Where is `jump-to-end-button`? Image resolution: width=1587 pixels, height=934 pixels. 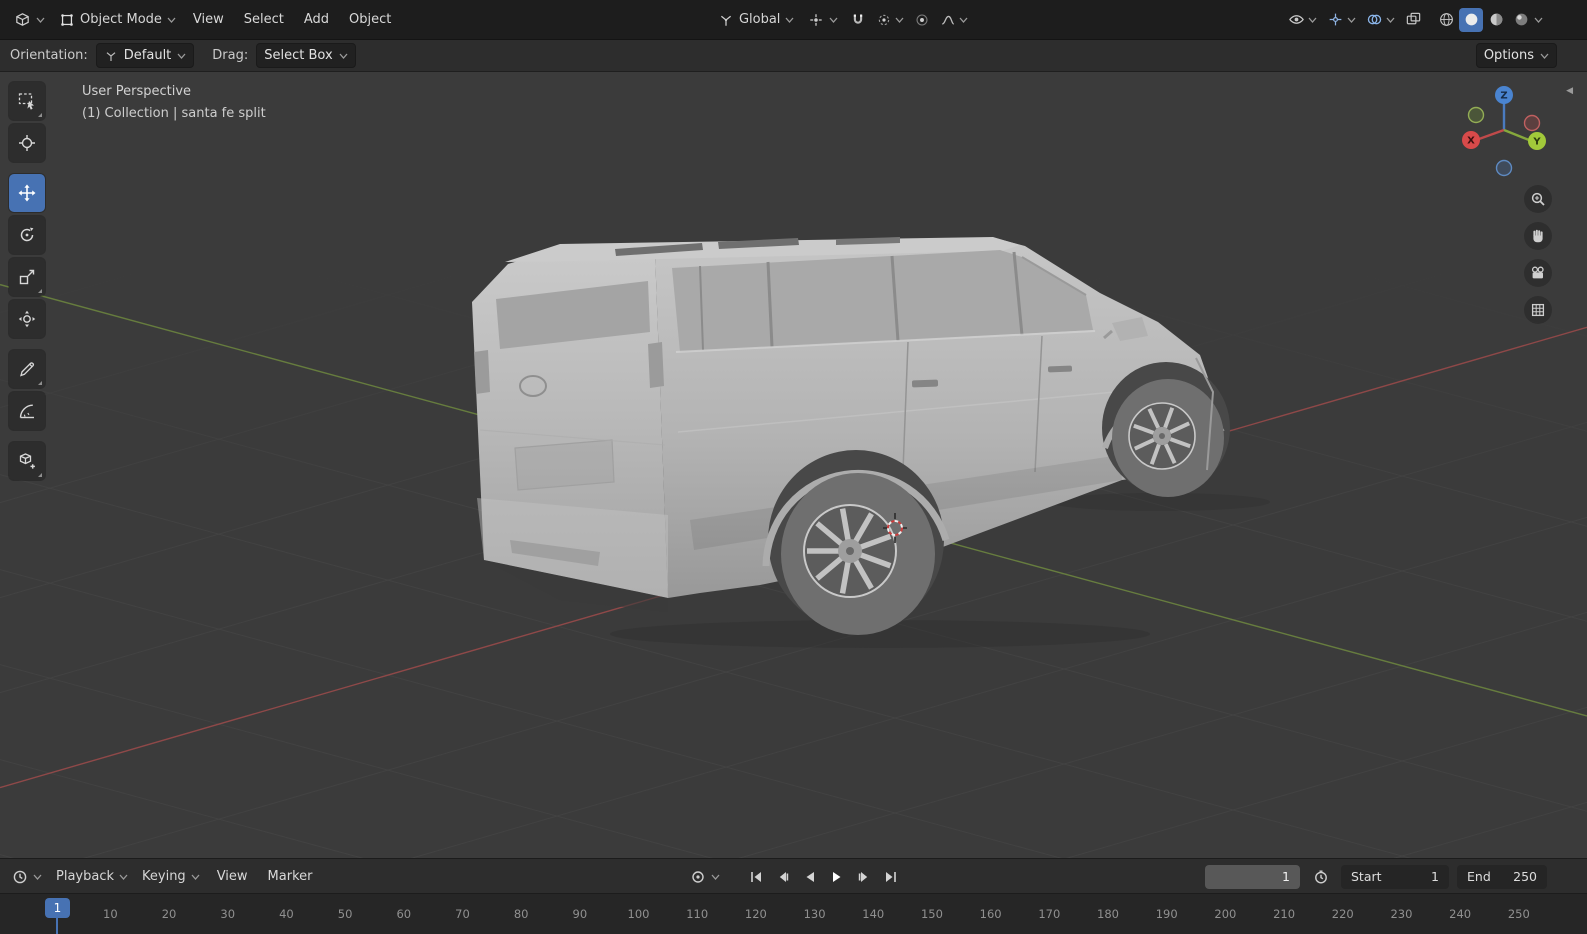 jump-to-end-button is located at coordinates (891, 877).